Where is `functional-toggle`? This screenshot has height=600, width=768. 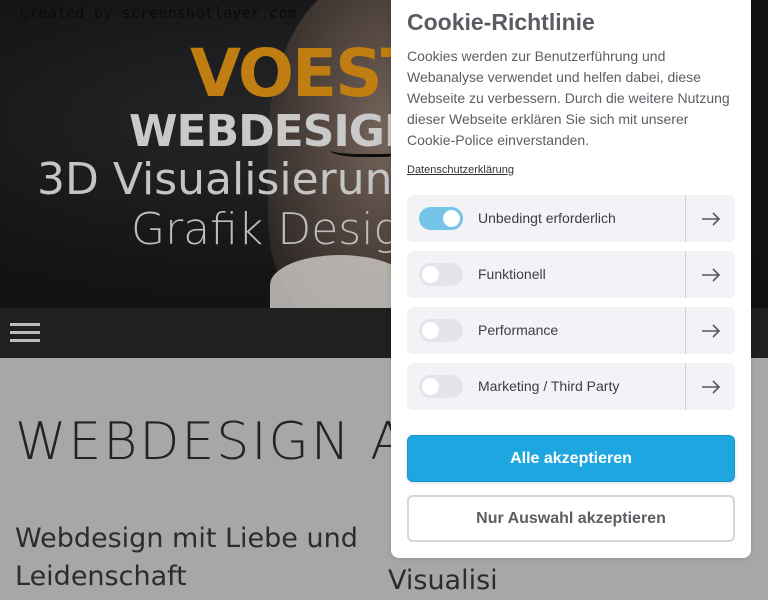
functional-toggle is located at coordinates (441, 274).